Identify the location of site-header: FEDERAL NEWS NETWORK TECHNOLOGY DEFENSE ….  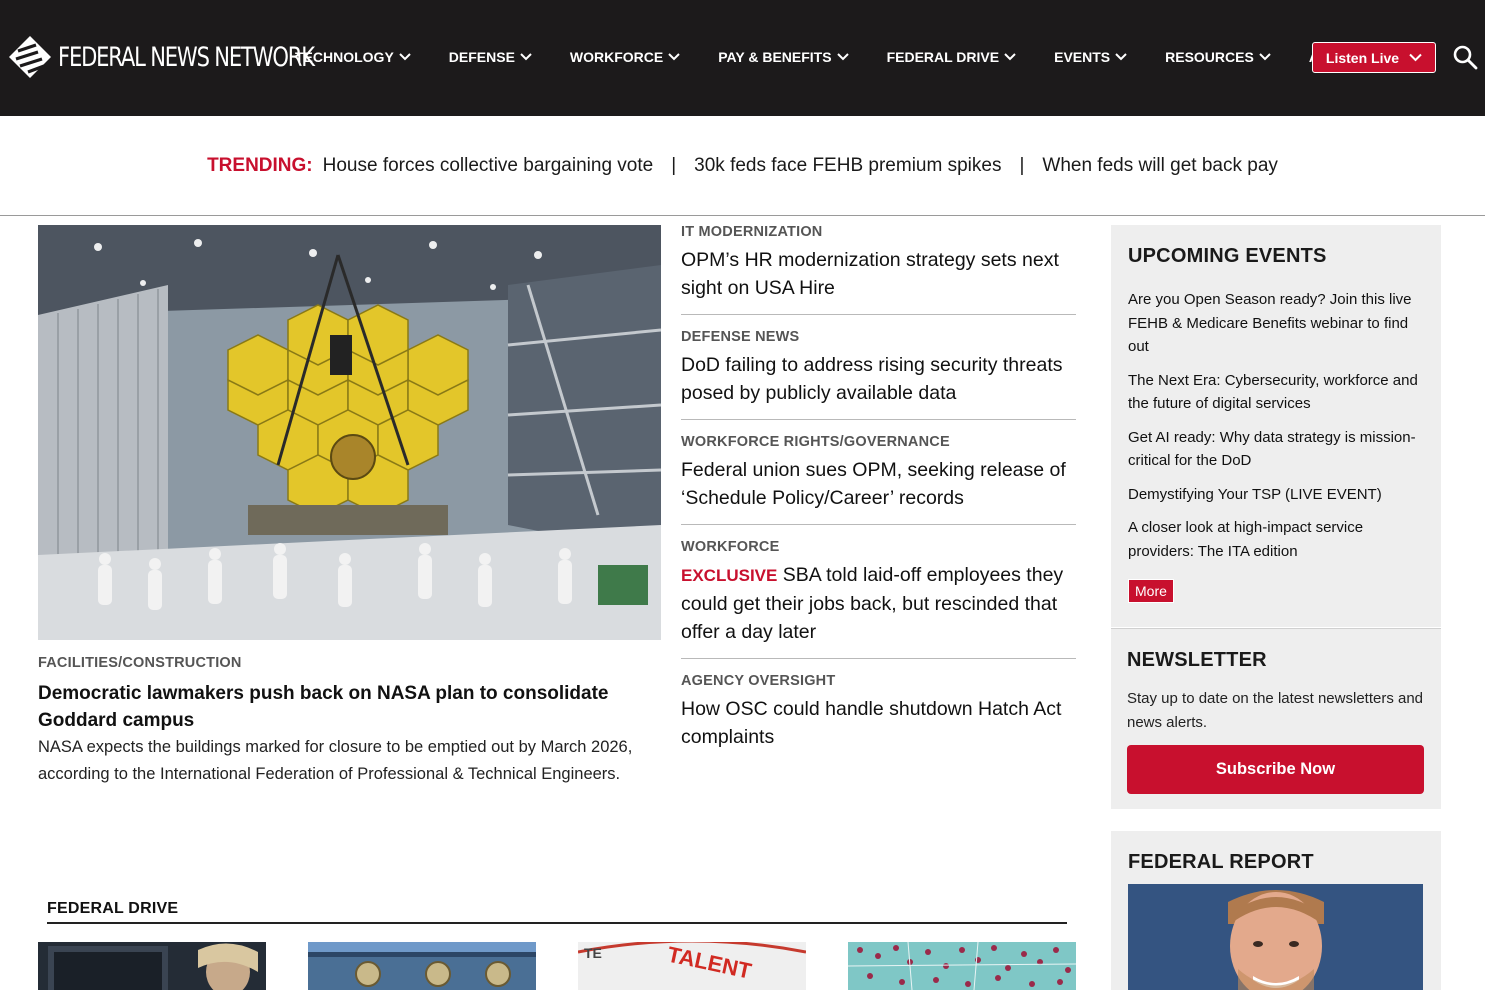
(742, 58).